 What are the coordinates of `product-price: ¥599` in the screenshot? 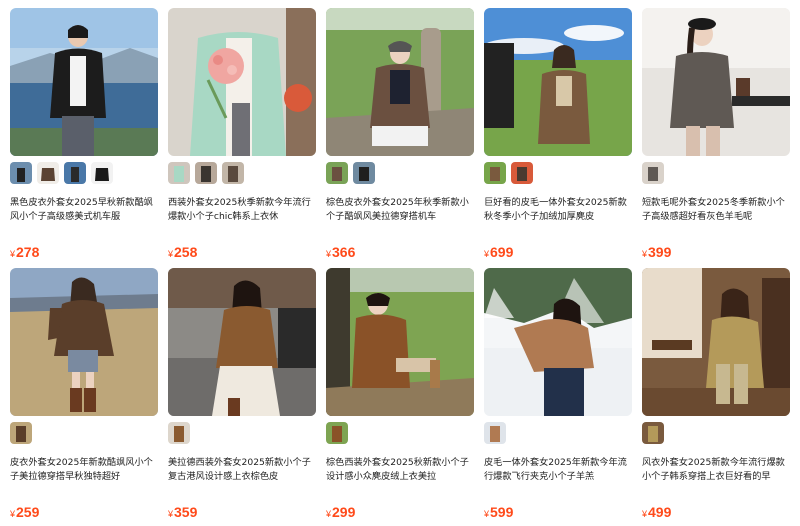 It's located at (498, 513).